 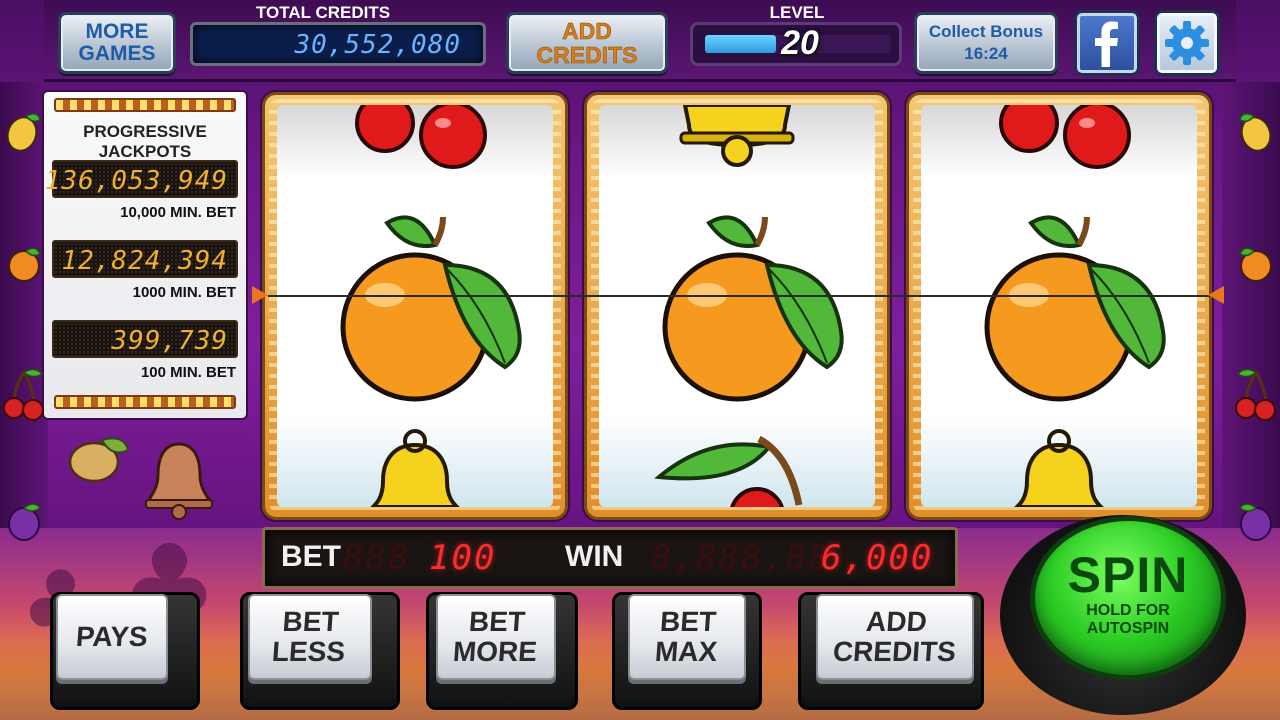 I want to click on jackpot-display: 399,739, so click(x=145, y=339).